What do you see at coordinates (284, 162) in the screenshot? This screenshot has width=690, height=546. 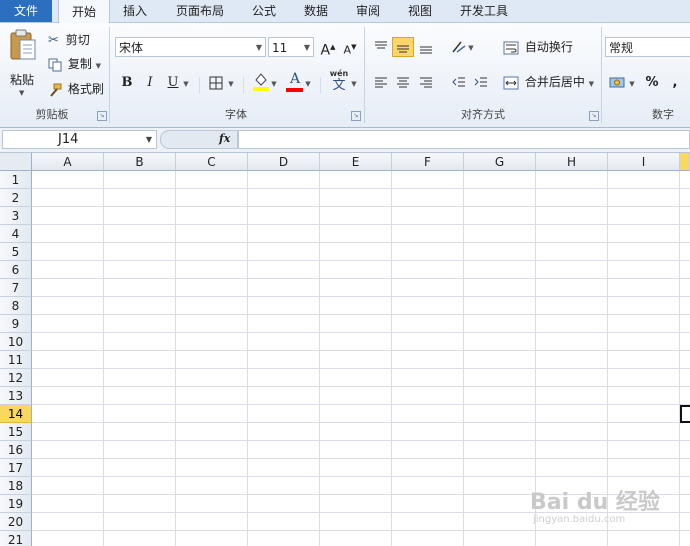 I see `column-header-d: D` at bounding box center [284, 162].